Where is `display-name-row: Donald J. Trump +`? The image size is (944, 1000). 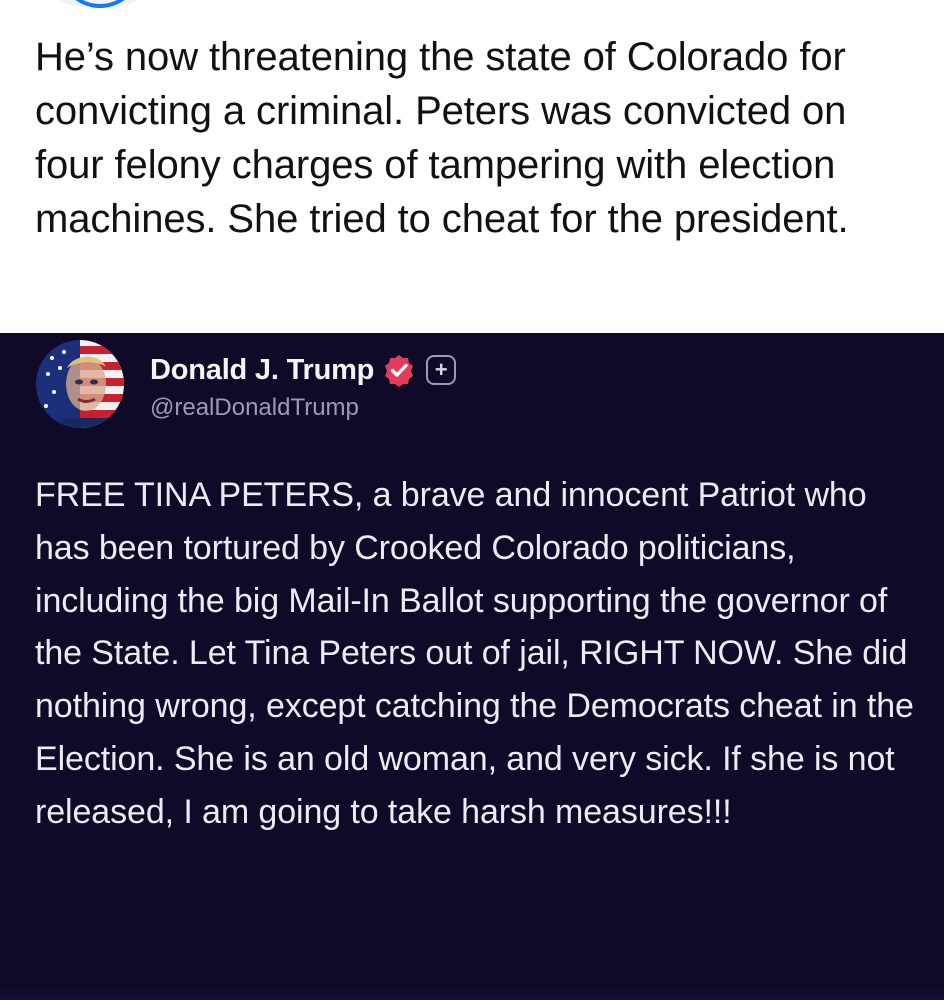
display-name-row: Donald J. Trump + is located at coordinates (303, 370).